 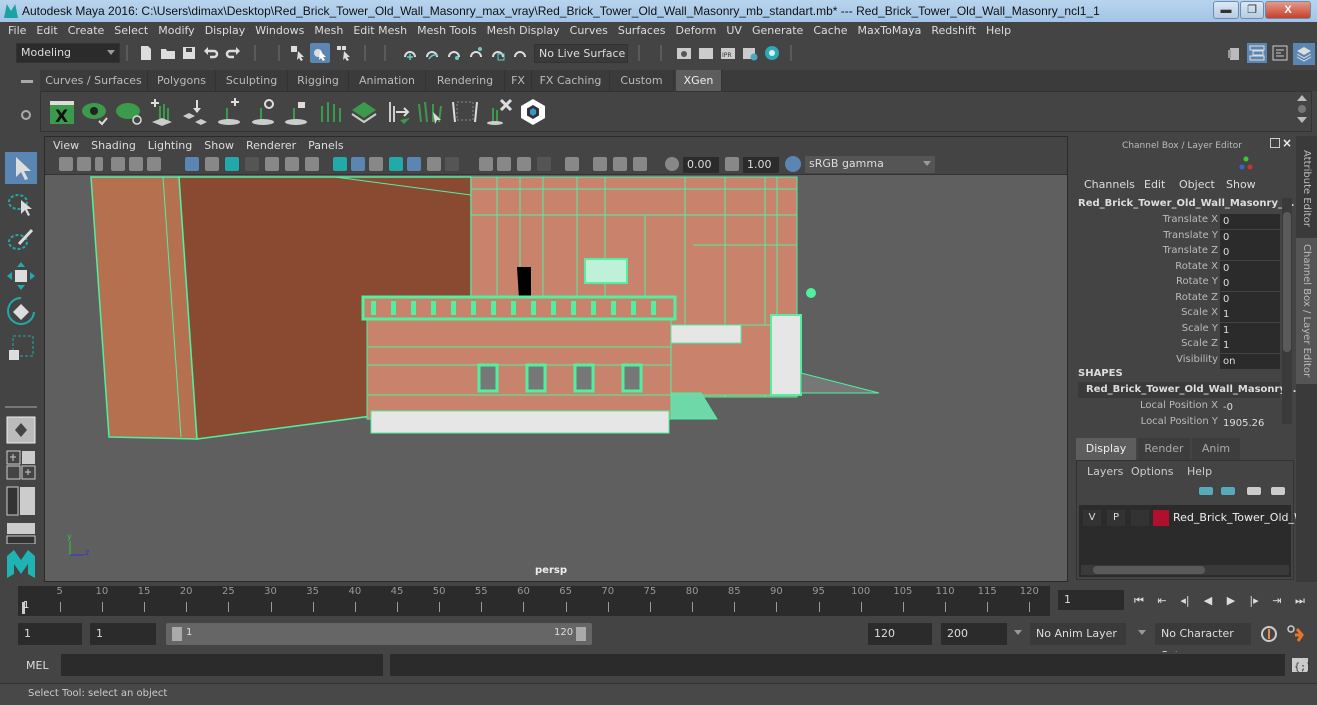 I want to click on delete-guides-icon, so click(x=499, y=112).